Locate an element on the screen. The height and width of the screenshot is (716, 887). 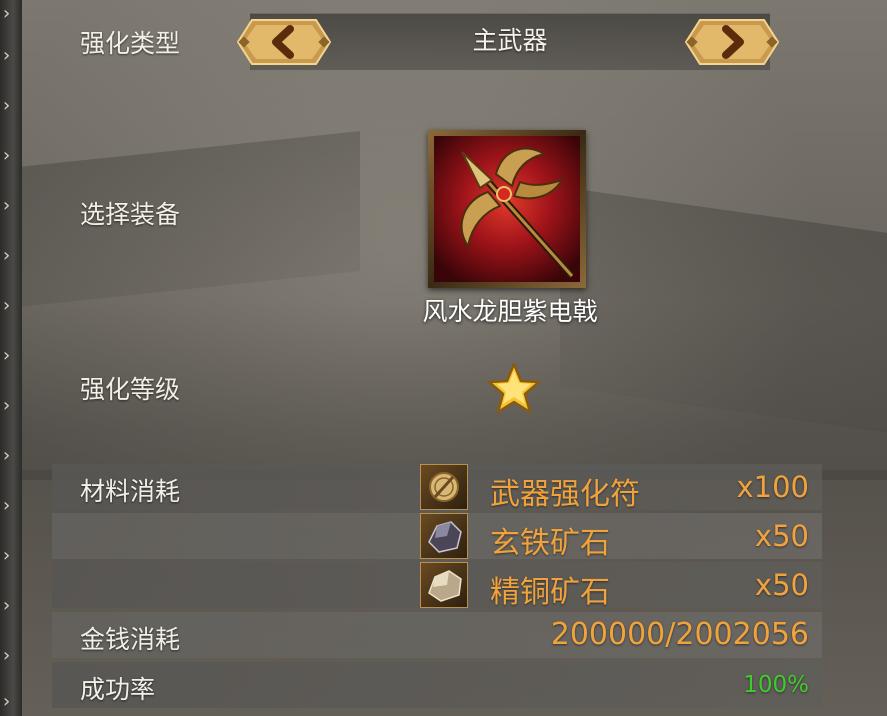
talisman-icon is located at coordinates (444, 487).